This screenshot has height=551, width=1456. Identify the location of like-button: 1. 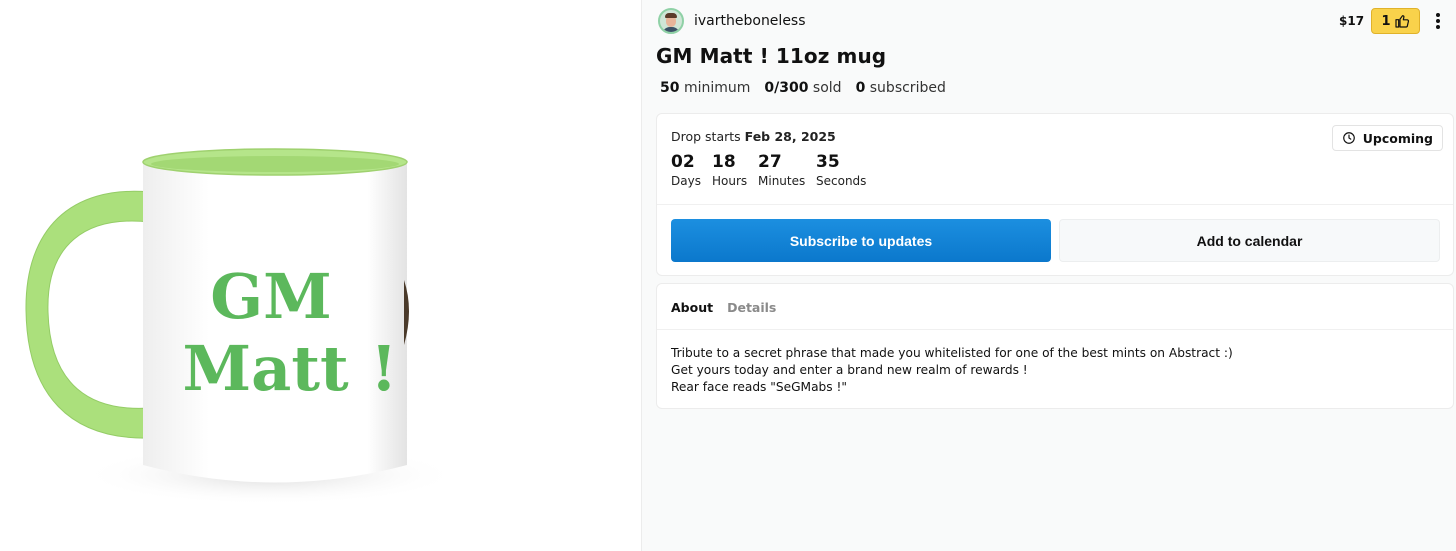
(1395, 21).